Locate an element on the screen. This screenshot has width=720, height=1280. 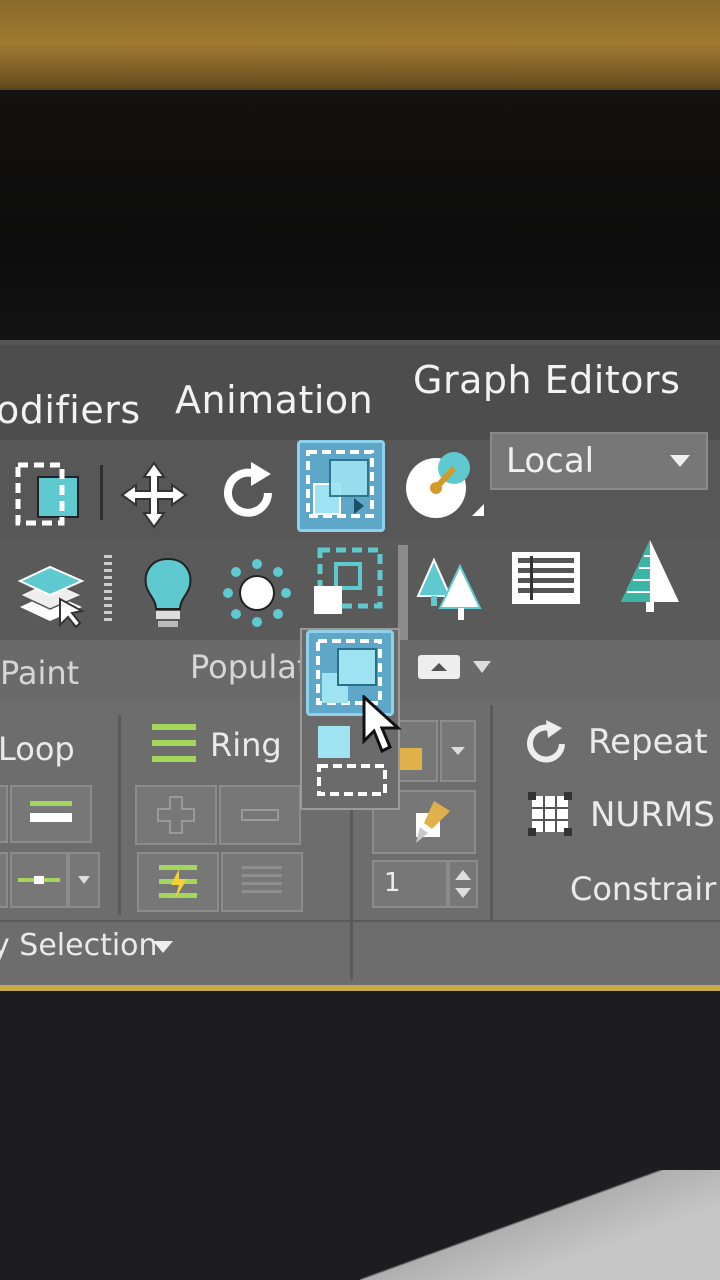
menu-modifiers: odifiers is located at coordinates (70, 410).